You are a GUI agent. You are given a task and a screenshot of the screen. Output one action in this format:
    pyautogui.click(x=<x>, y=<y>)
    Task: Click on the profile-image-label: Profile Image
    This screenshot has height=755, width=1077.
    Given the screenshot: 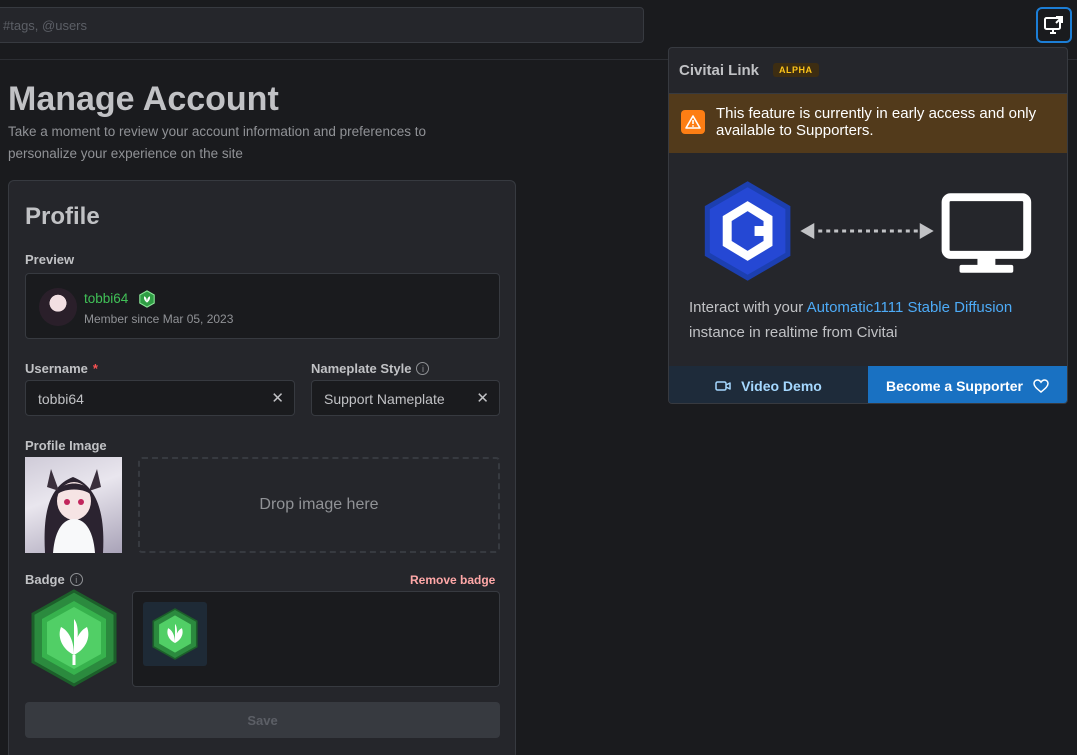 What is the action you would take?
    pyautogui.click(x=66, y=445)
    